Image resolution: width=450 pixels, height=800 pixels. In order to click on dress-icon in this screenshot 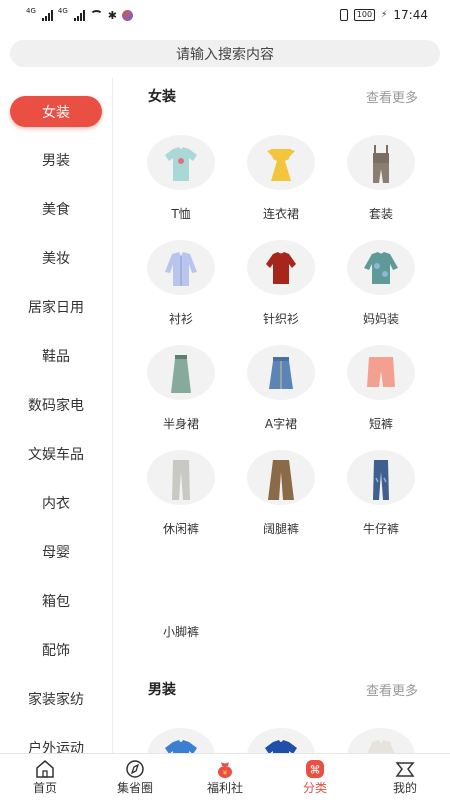, I will do `click(281, 162)`.